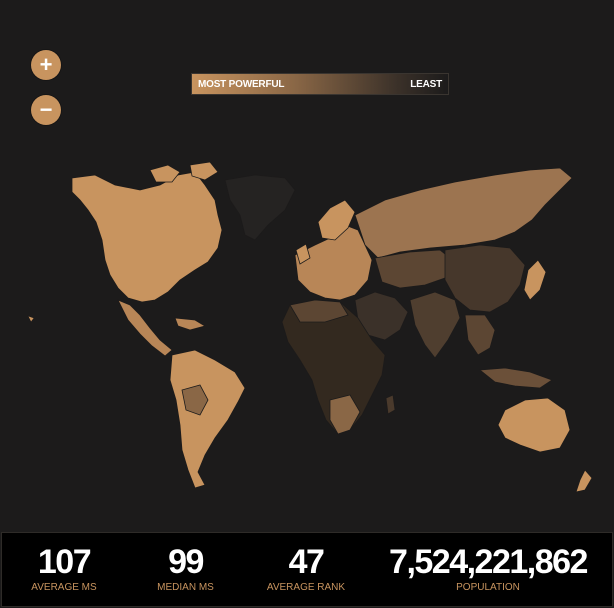 The width and height of the screenshot is (614, 608). What do you see at coordinates (306, 587) in the screenshot?
I see `stat-label: AVERAGE RANK` at bounding box center [306, 587].